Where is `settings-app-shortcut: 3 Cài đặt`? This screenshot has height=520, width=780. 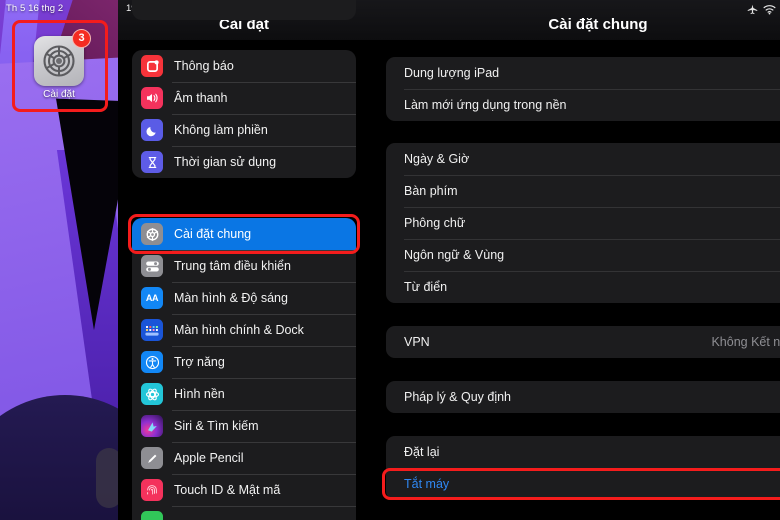
settings-app-shortcut: 3 Cài đặt is located at coordinates (61, 66).